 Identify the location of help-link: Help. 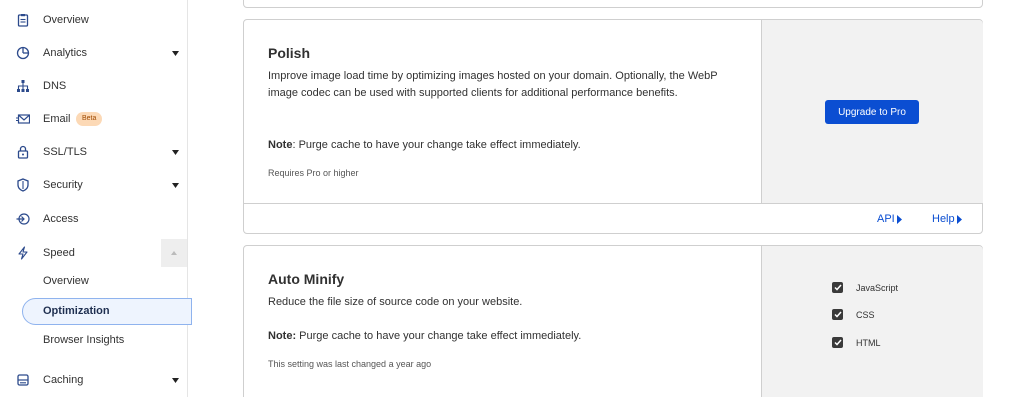
(947, 219).